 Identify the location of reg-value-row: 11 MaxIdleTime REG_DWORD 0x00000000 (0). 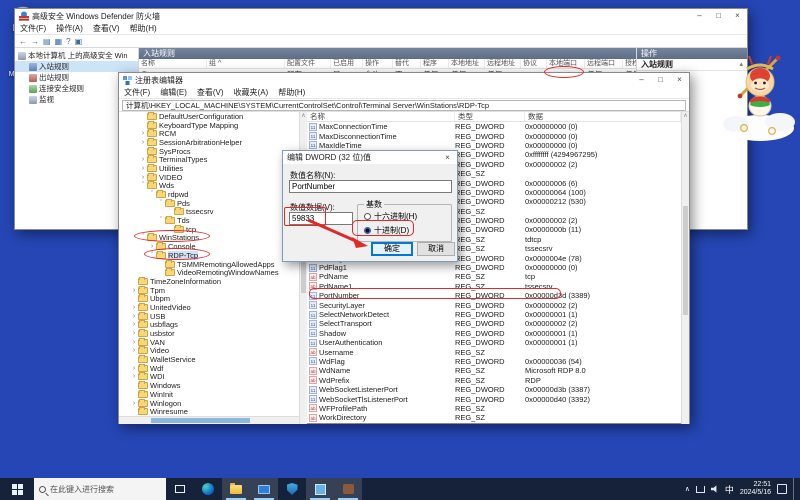
(494, 145).